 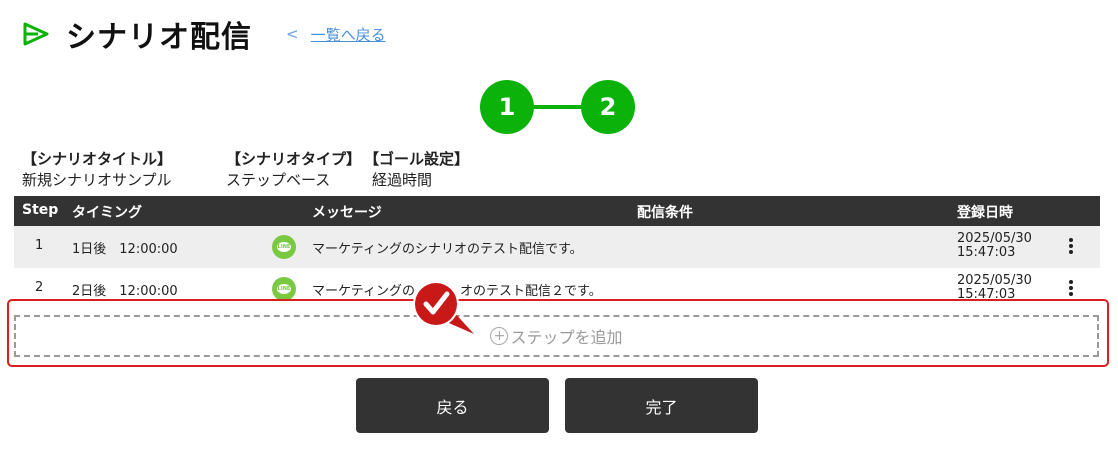 I want to click on page-title: シナリオ配信, so click(x=159, y=37).